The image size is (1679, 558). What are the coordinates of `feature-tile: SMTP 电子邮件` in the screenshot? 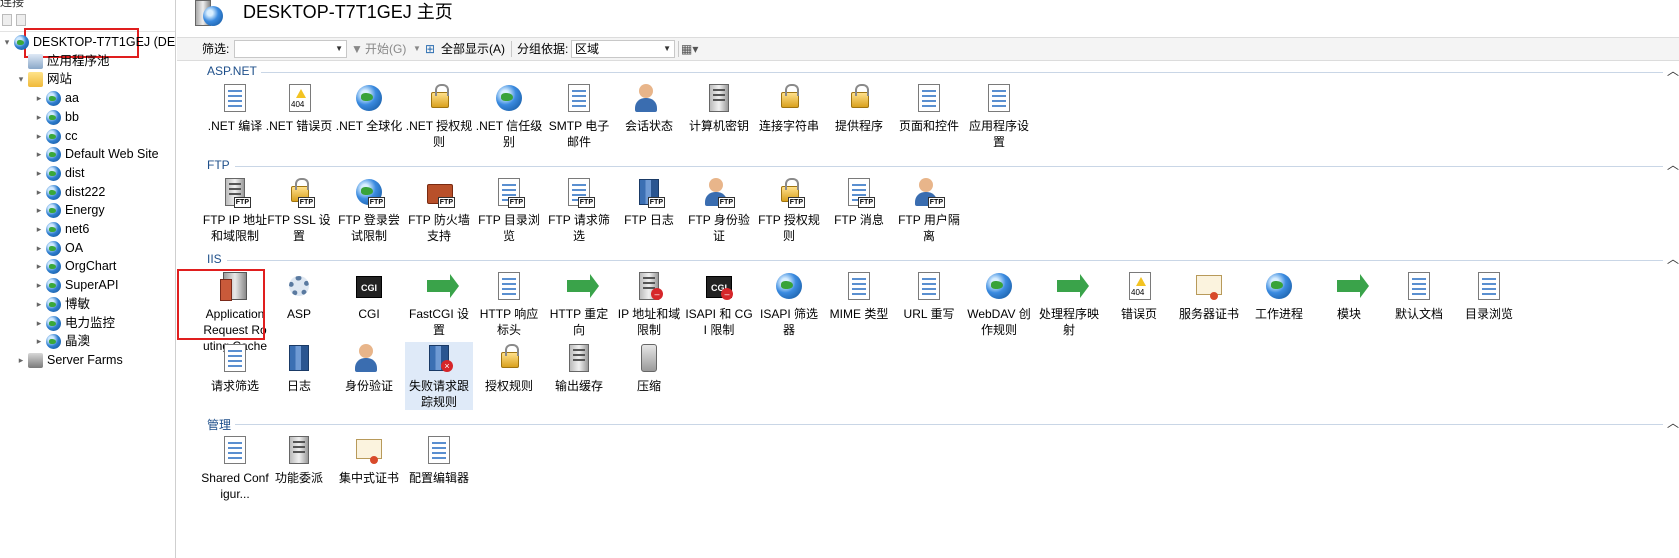 It's located at (579, 116).